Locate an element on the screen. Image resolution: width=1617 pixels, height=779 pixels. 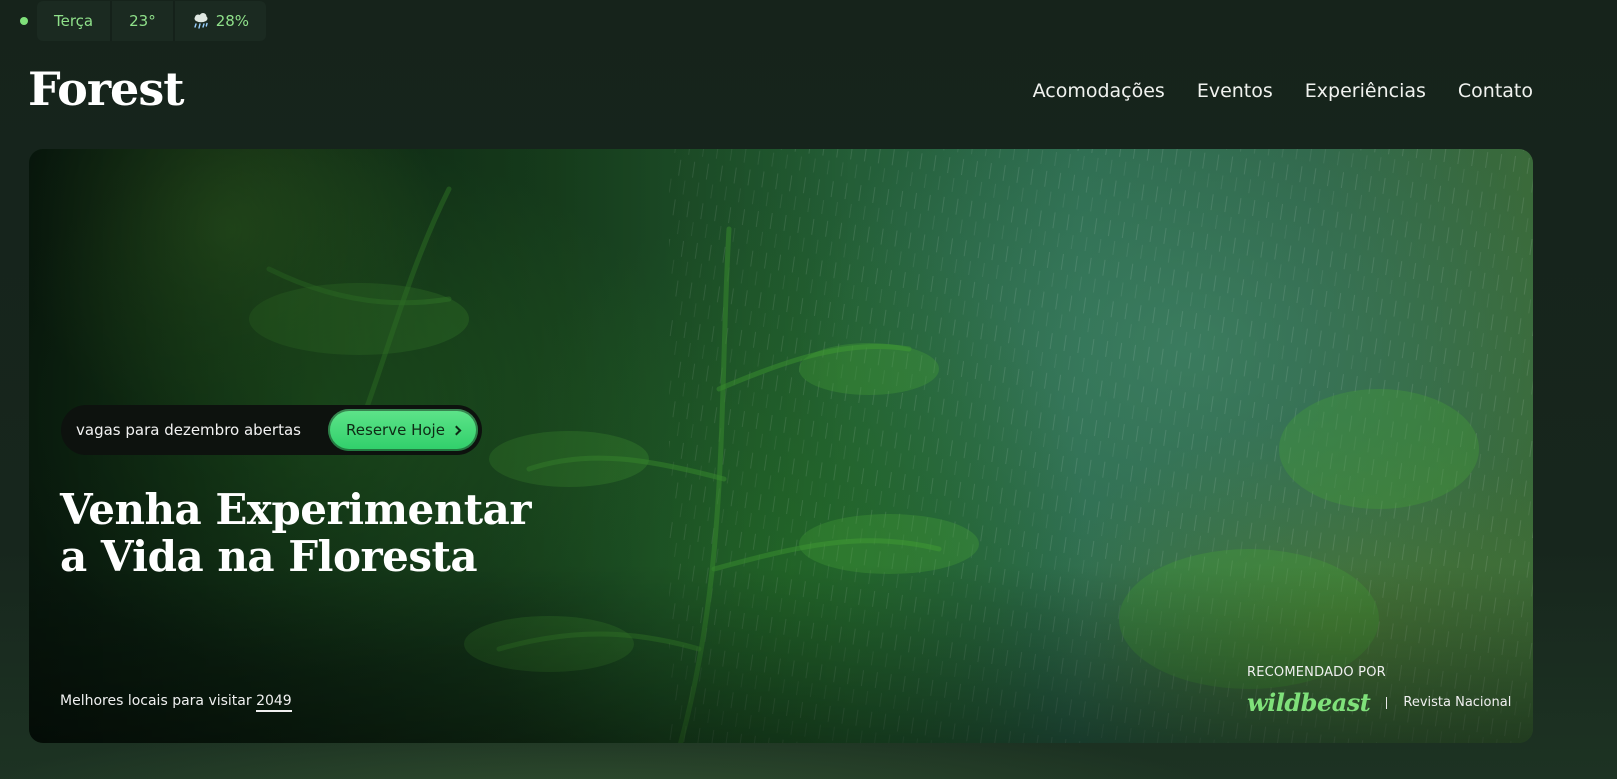
best-places-note: Melhores locais para visitar 2049 is located at coordinates (176, 702).